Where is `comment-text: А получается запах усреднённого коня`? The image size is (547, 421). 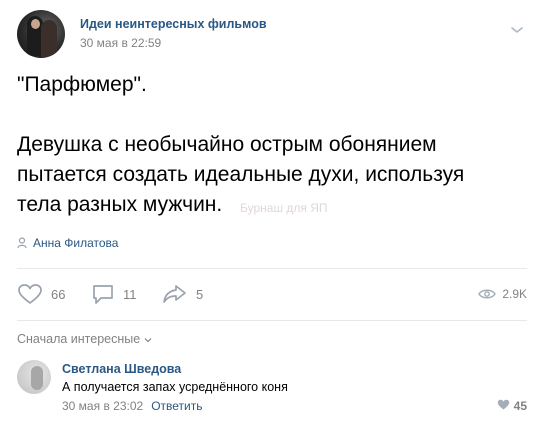 comment-text: А получается запах усреднённого коня is located at coordinates (175, 387).